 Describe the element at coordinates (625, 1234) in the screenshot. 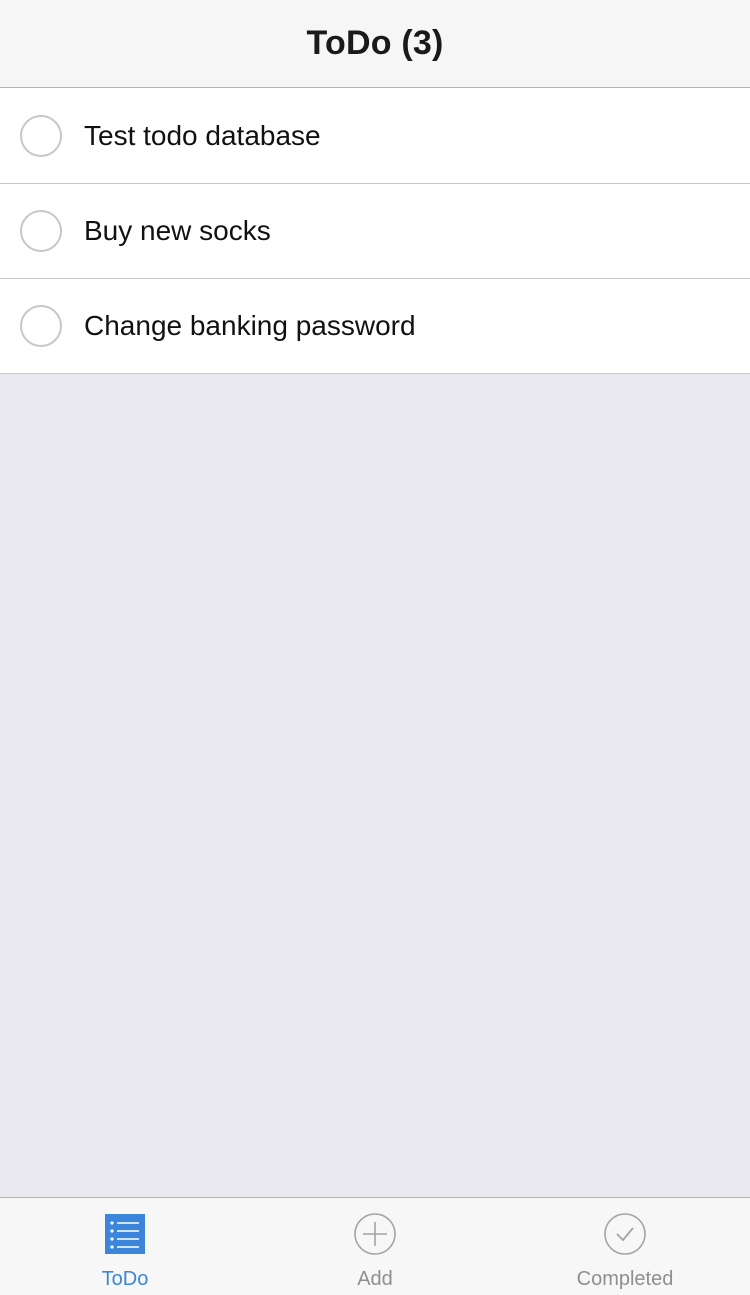

I see `checkmark-circle-icon` at that location.